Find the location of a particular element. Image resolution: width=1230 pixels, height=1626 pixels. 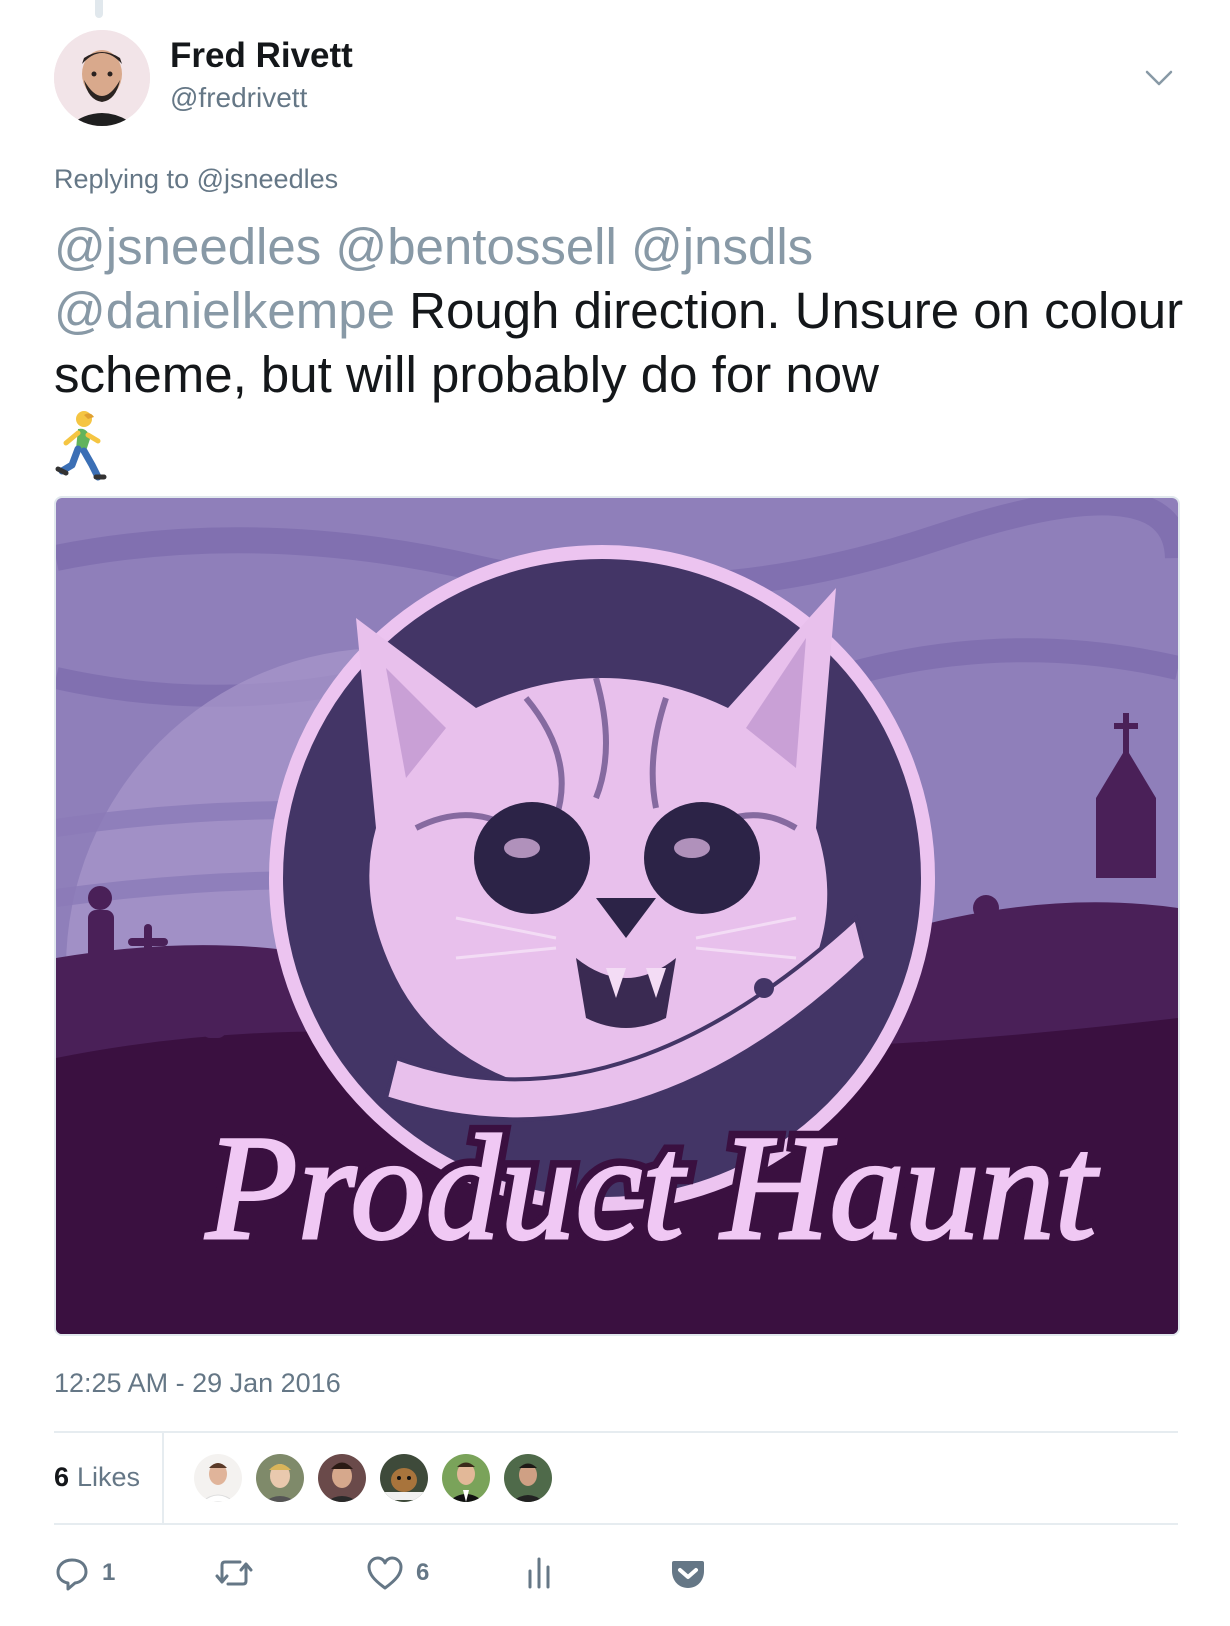

author-handle: @fredrivett is located at coordinates (238, 98).